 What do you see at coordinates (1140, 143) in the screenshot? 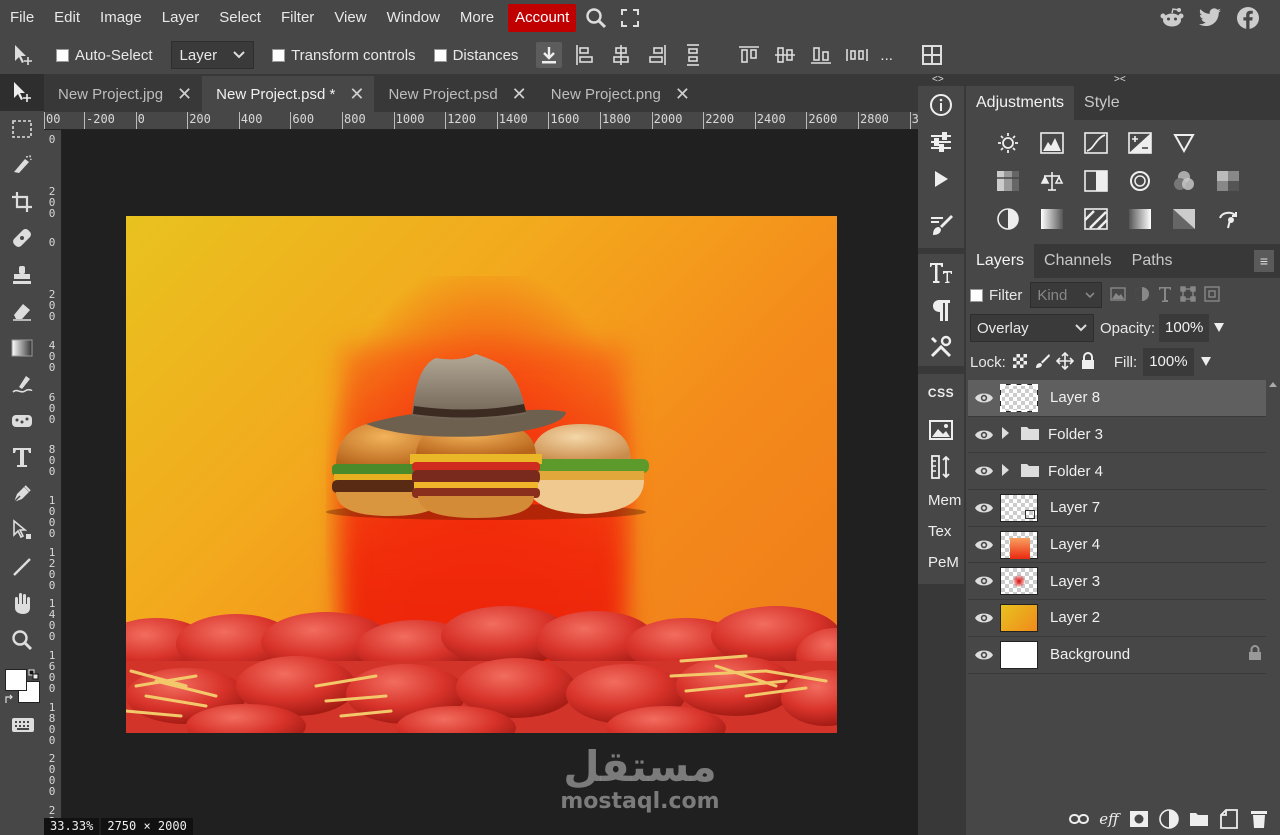
I see `exposure-icon` at bounding box center [1140, 143].